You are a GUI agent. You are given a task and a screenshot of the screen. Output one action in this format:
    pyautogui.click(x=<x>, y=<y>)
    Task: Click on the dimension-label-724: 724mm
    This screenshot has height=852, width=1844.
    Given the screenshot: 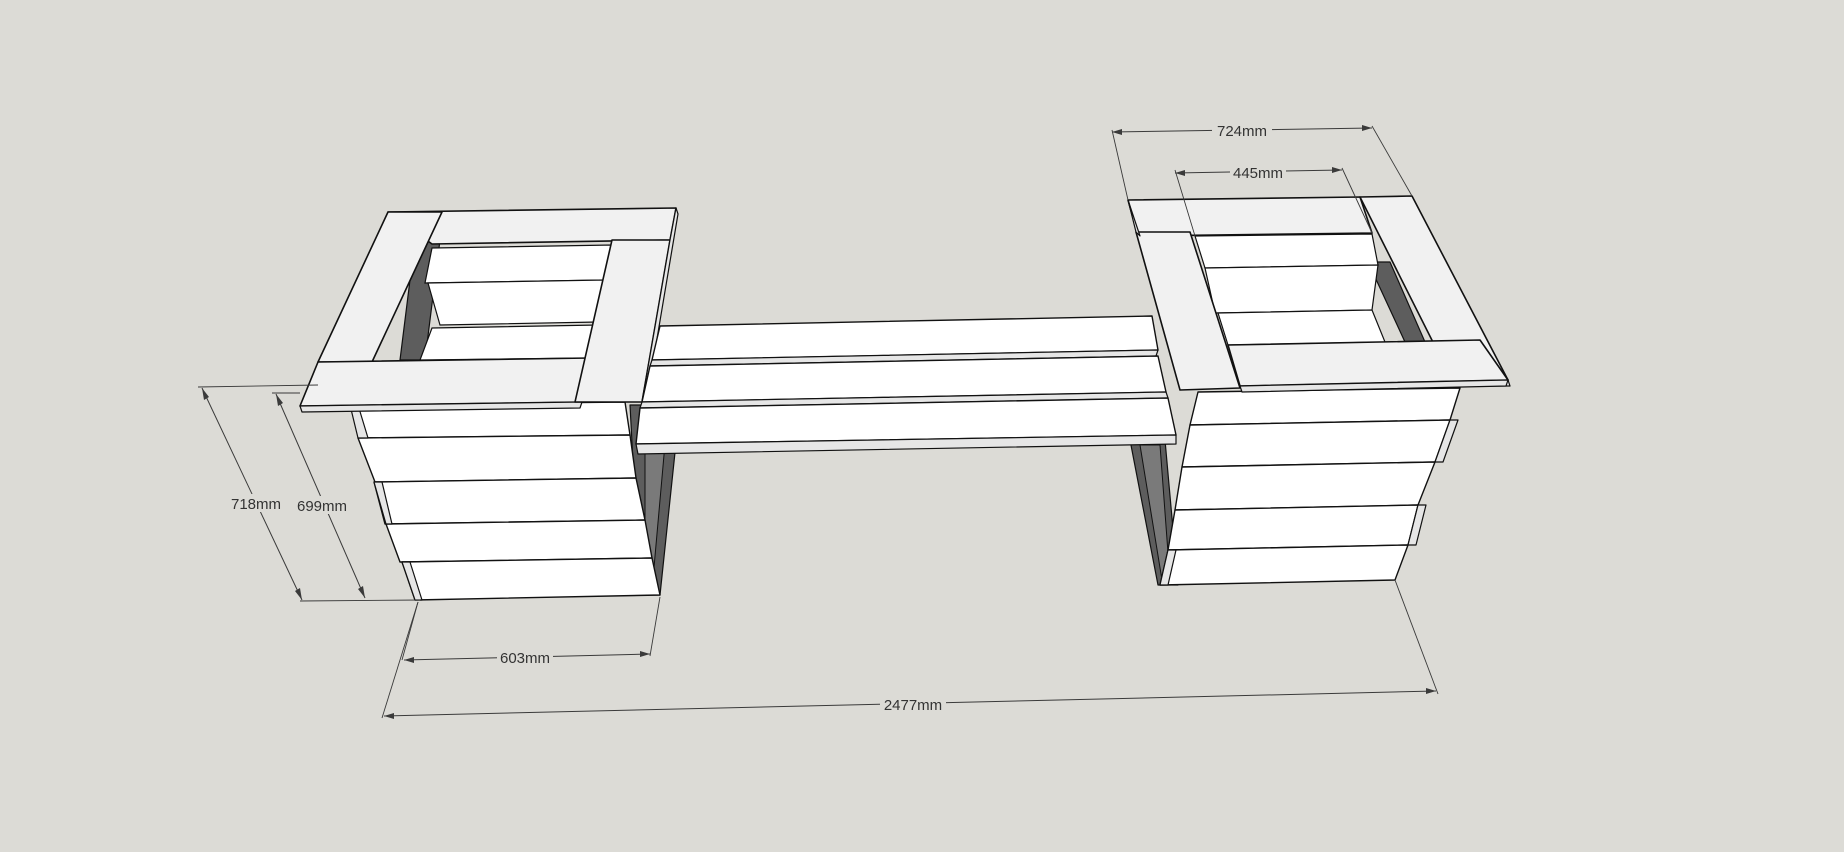 What is the action you would take?
    pyautogui.click(x=1242, y=131)
    